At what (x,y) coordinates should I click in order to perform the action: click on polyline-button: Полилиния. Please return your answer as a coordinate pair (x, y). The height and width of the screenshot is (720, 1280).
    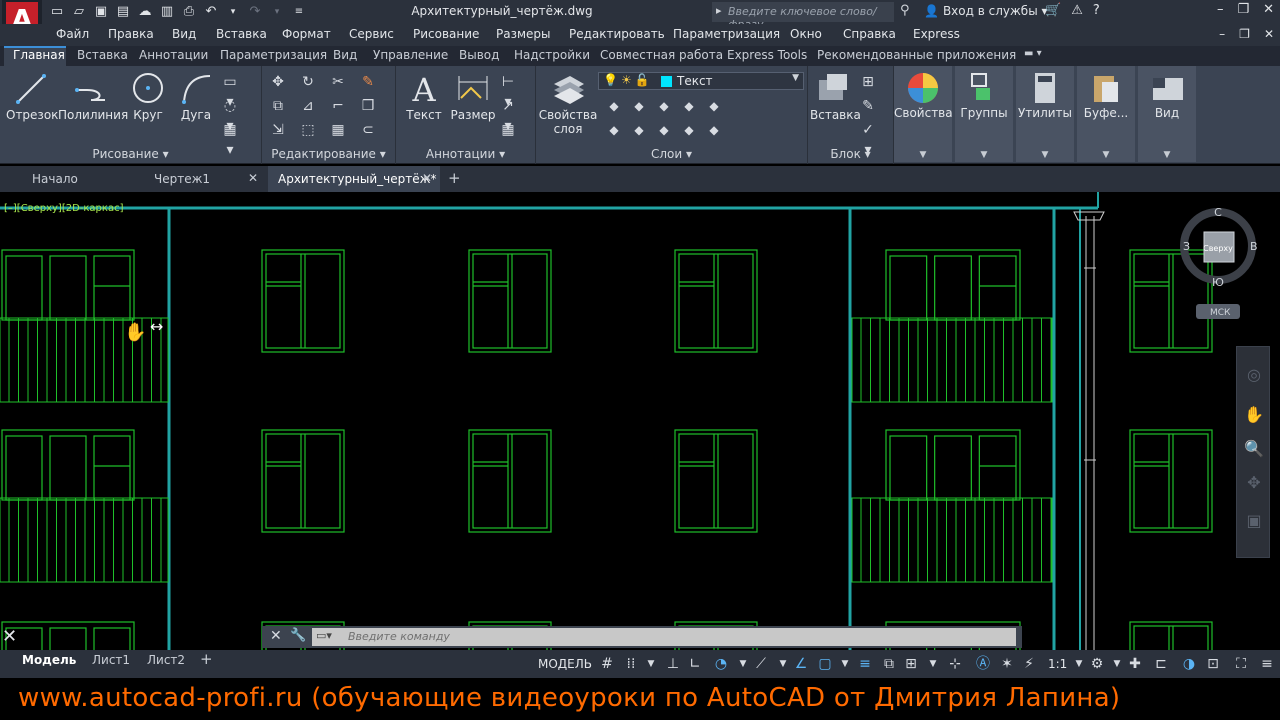
    Looking at the image, I should click on (93, 96).